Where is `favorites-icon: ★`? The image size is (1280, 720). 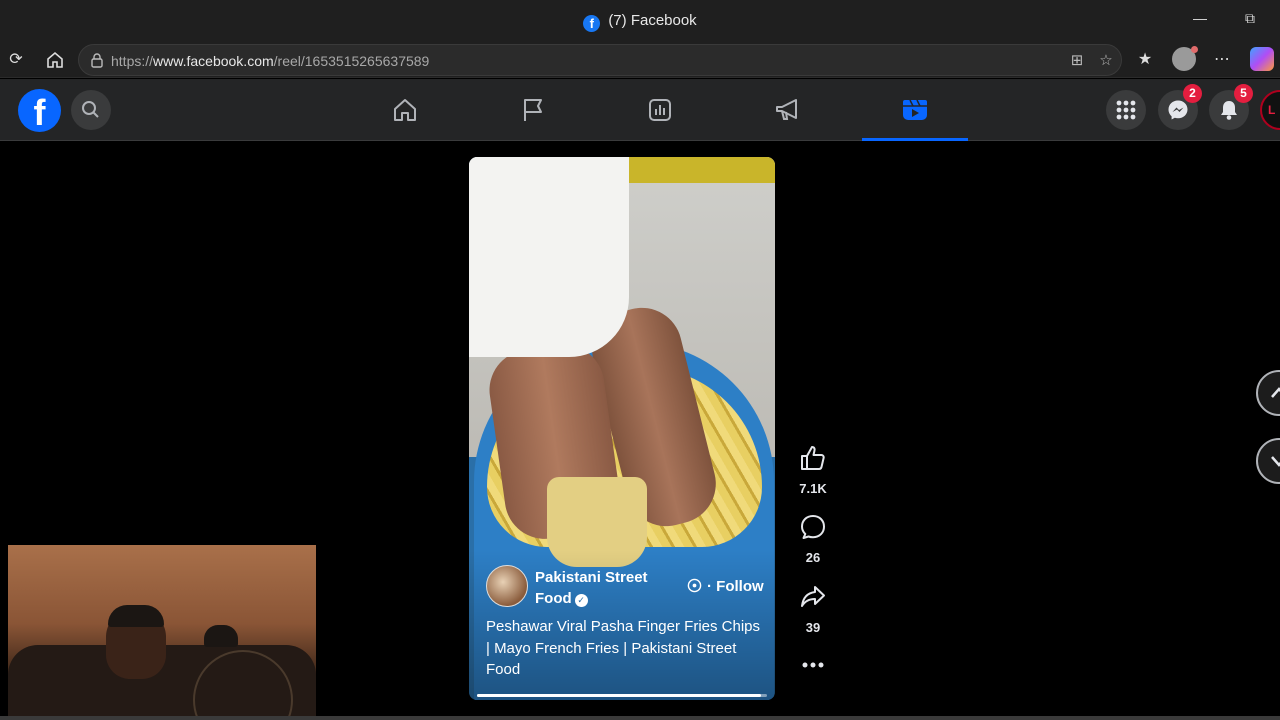
favorites-icon: ★ is located at coordinates (1145, 60).